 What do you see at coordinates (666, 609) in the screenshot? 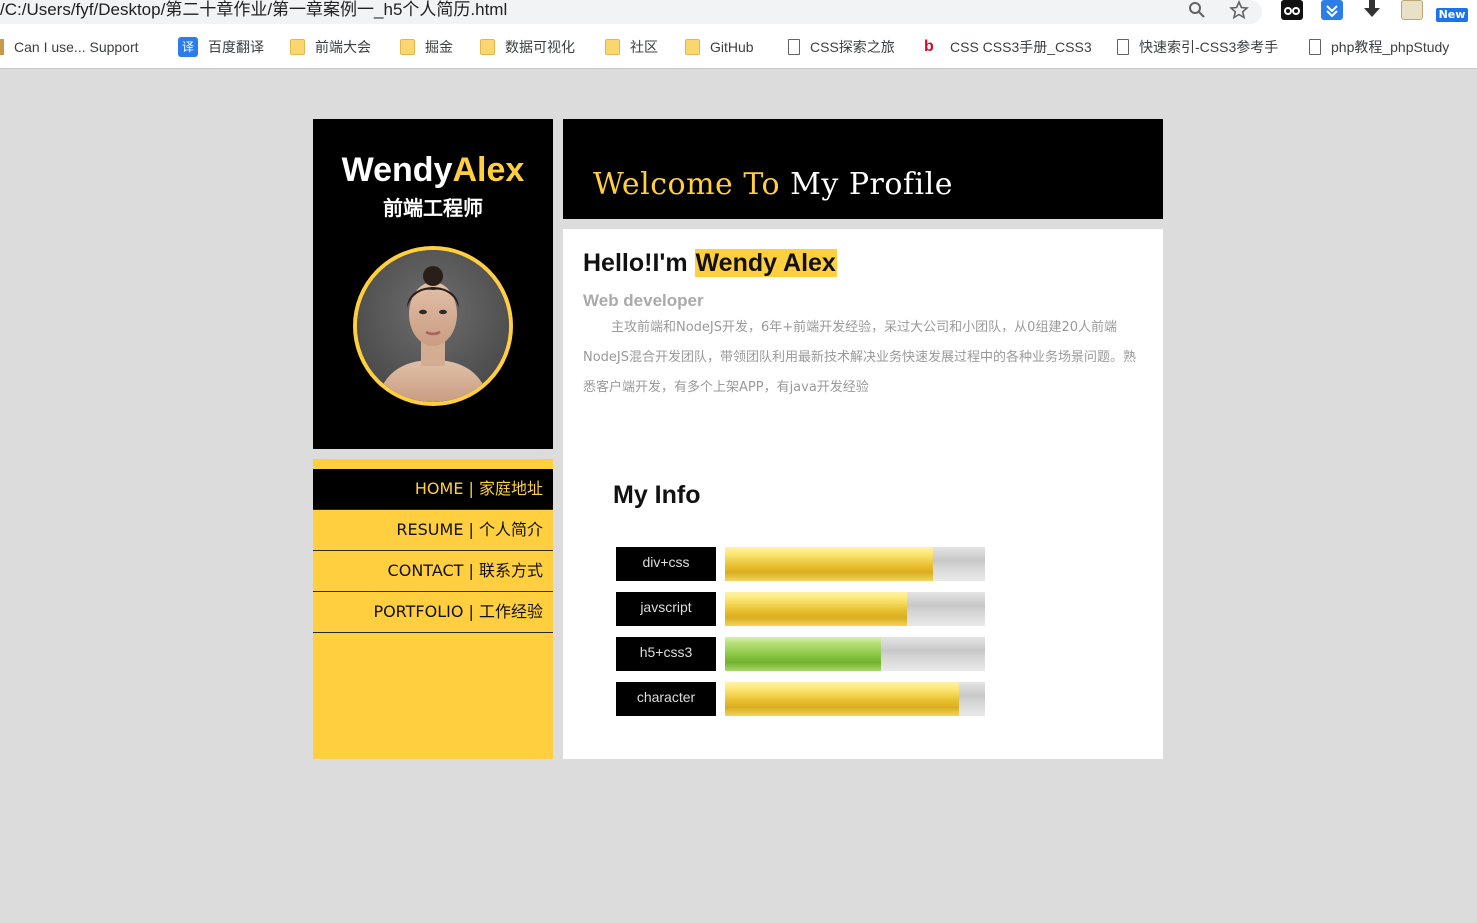
I see `skill-label: javscript` at bounding box center [666, 609].